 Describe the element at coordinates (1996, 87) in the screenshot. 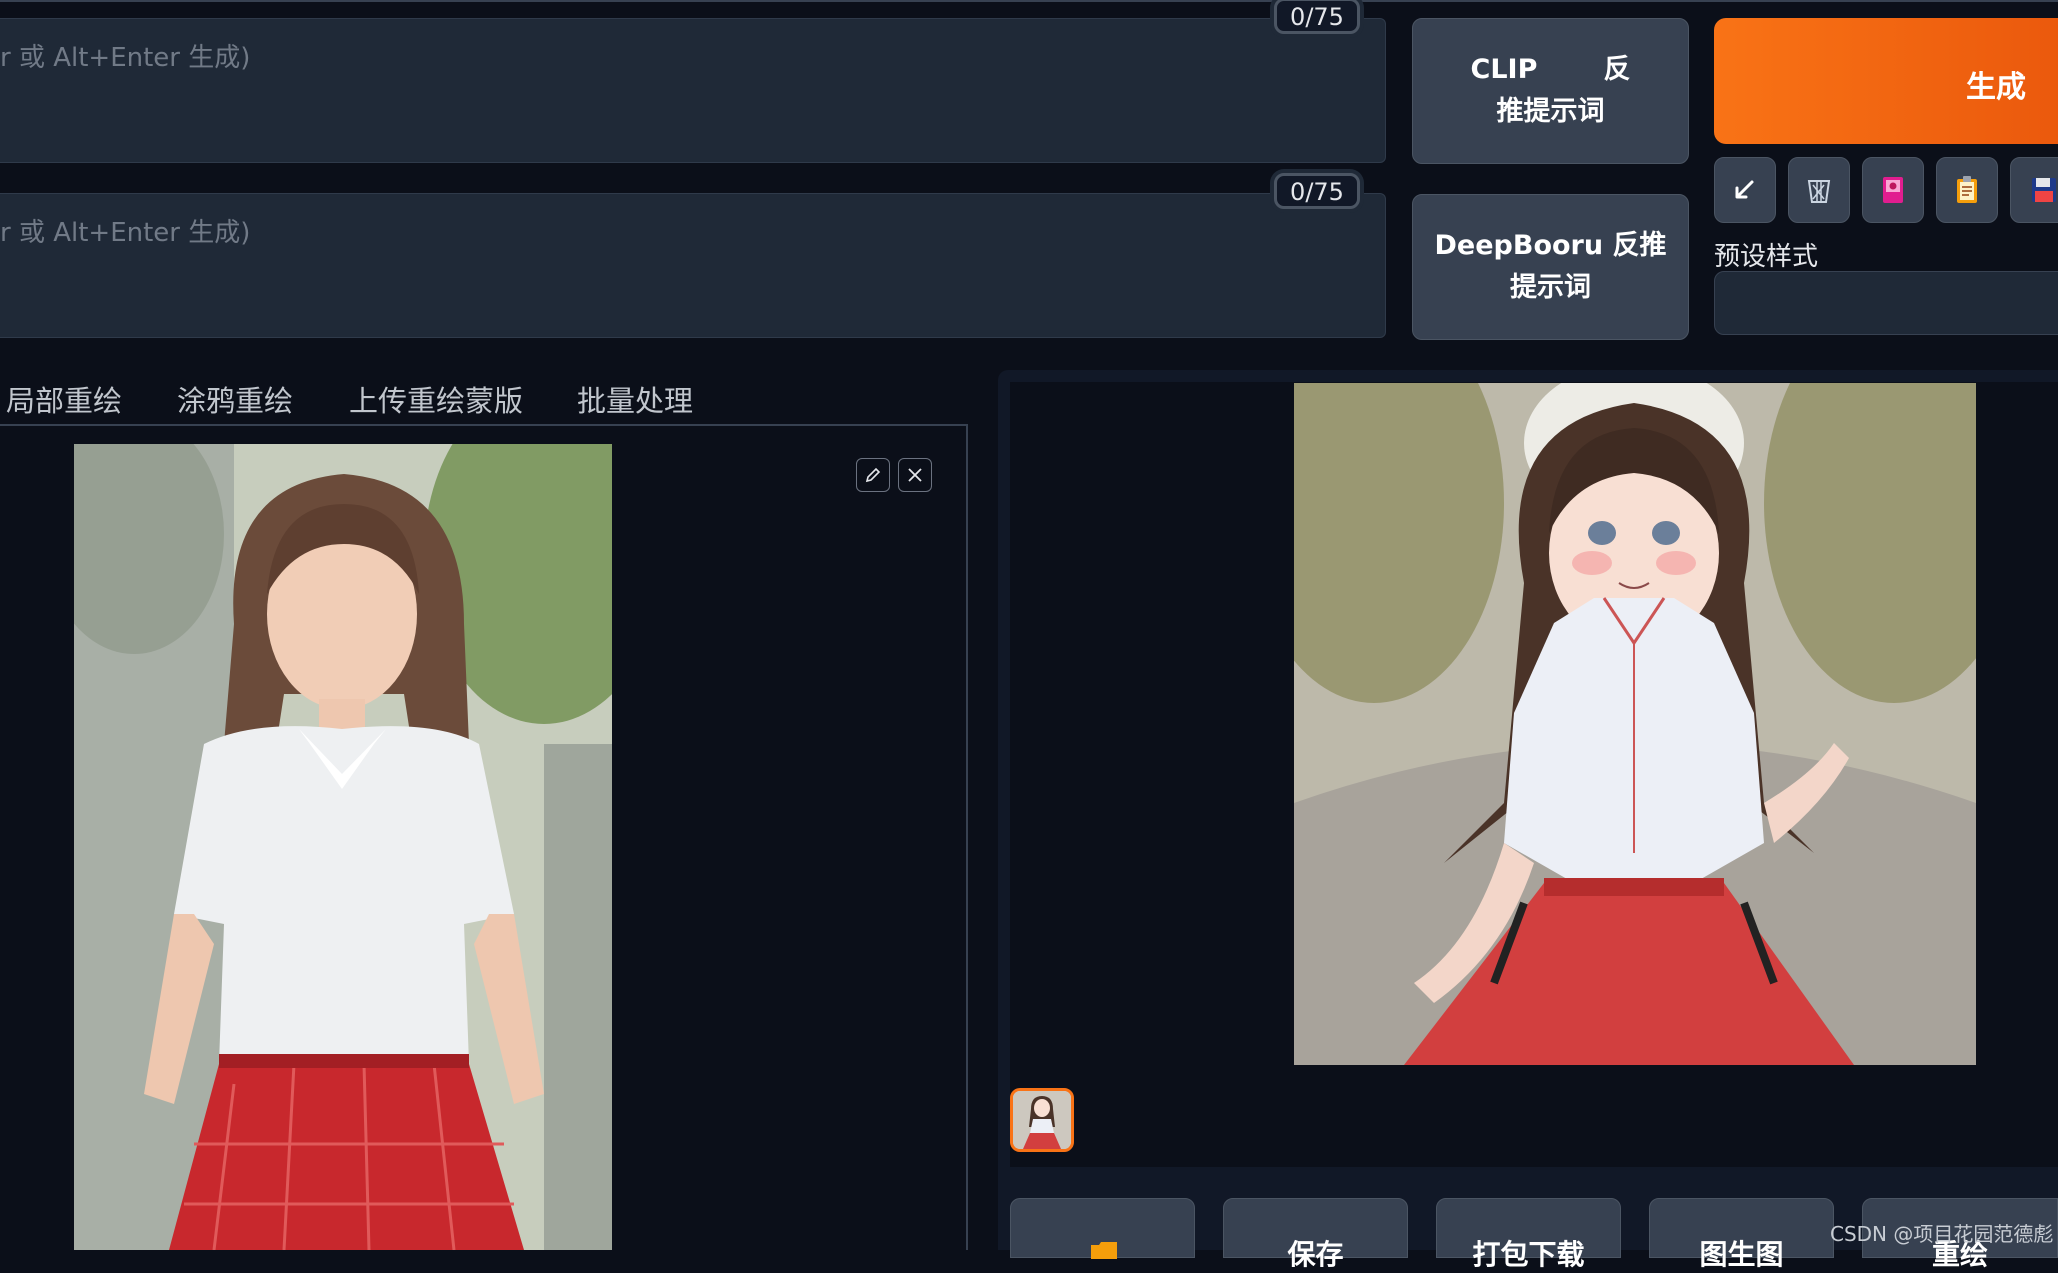

I see `generate-label: 生成` at that location.